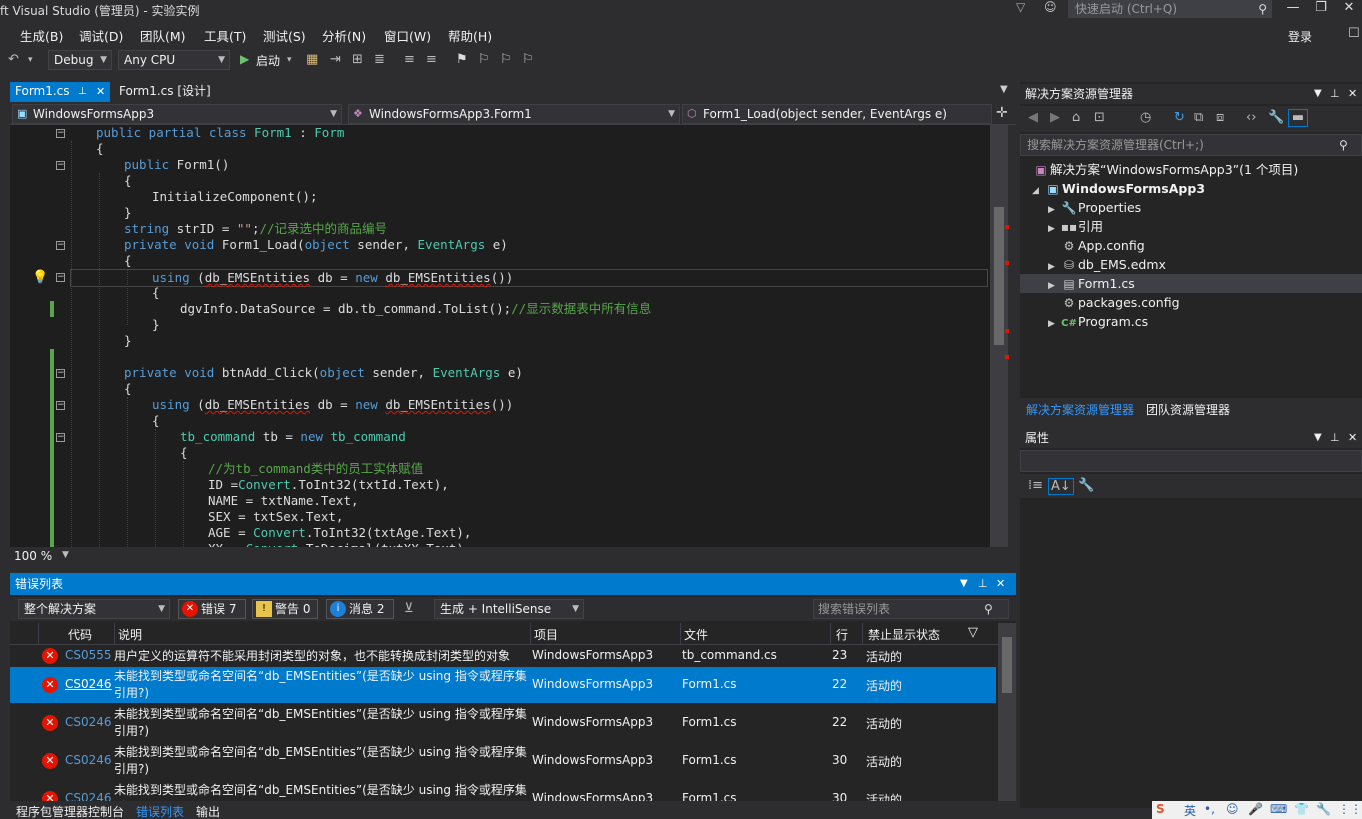 The width and height of the screenshot is (1362, 819). Describe the element at coordinates (514, 114) in the screenshot. I see `class-navigator: ❖ WindowsFormsApp3.Form1 ▼` at that location.